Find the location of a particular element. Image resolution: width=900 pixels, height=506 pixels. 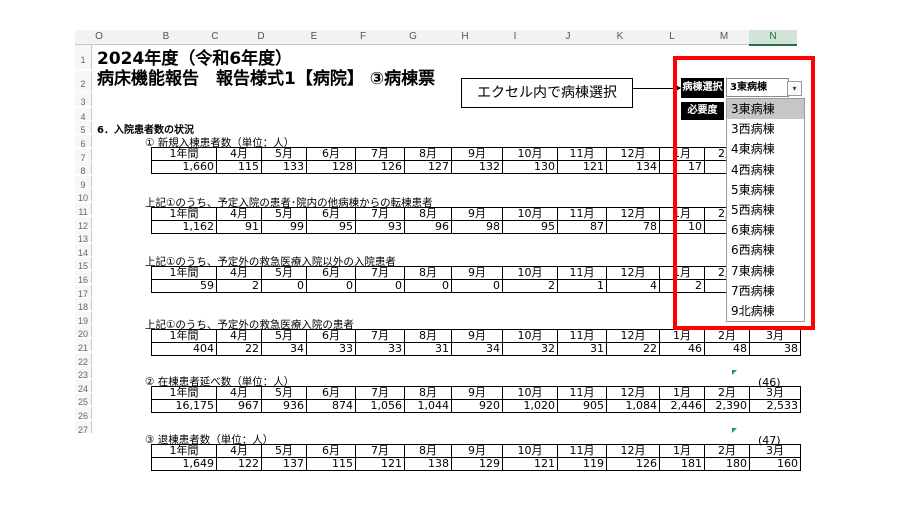

row-header-25: 25 is located at coordinates (83, 400).